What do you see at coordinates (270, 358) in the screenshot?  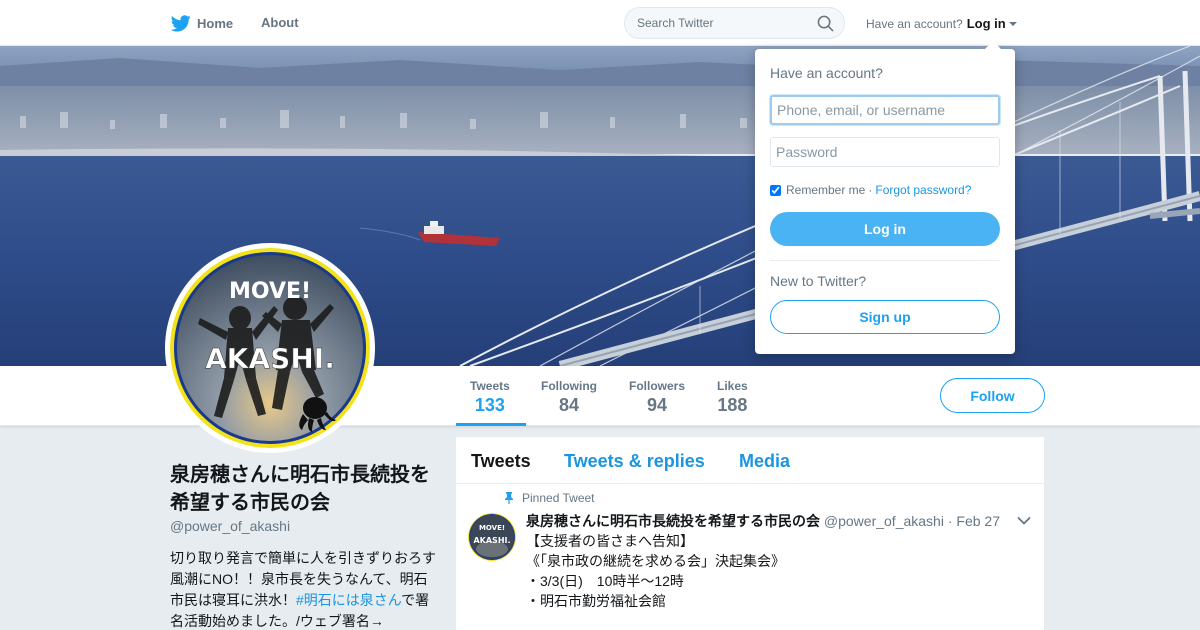 I see `avatar-logo-line2: AKASHI.` at bounding box center [270, 358].